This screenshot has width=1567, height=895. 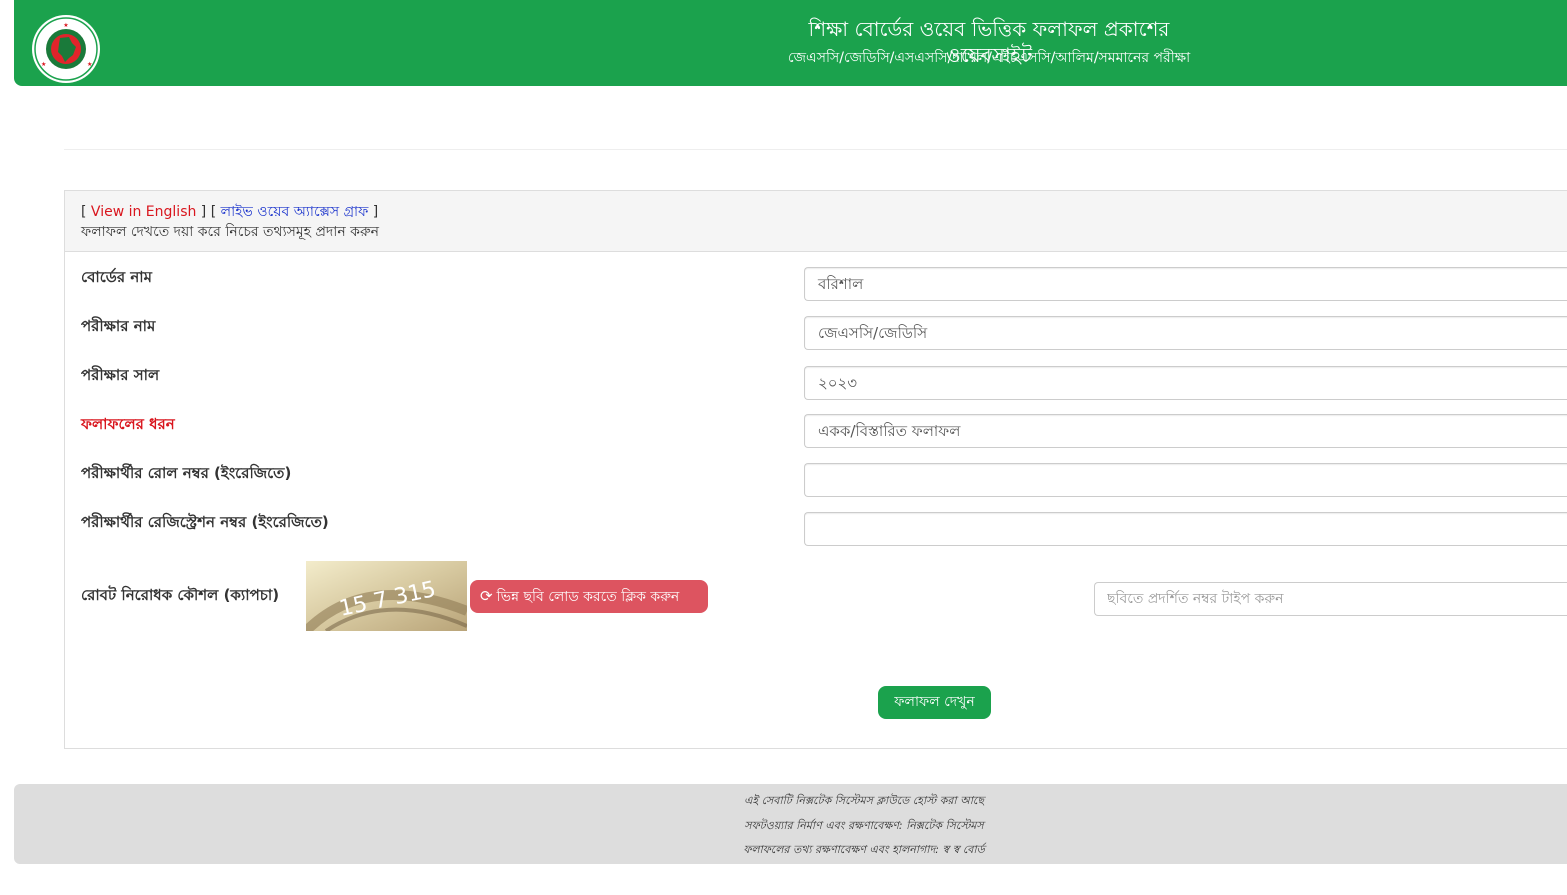 What do you see at coordinates (66, 49) in the screenshot?
I see `government-seal-logo: ★ ★ ★` at bounding box center [66, 49].